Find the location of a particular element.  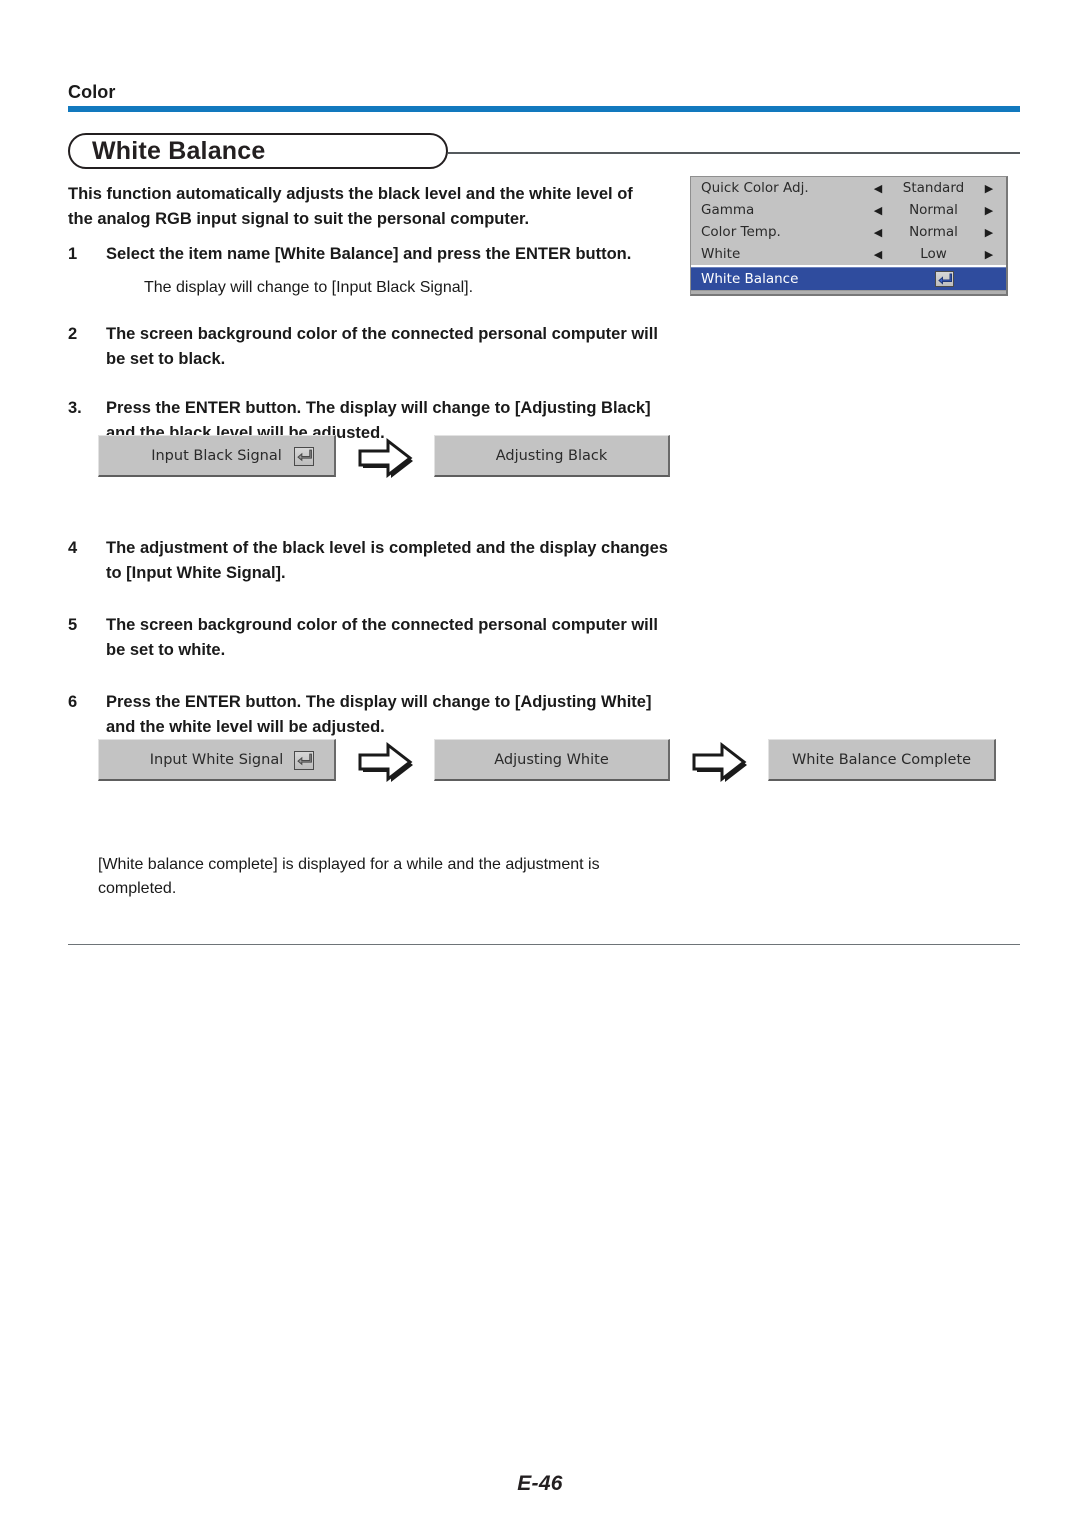

osd-footer-strip is located at coordinates (848, 292).